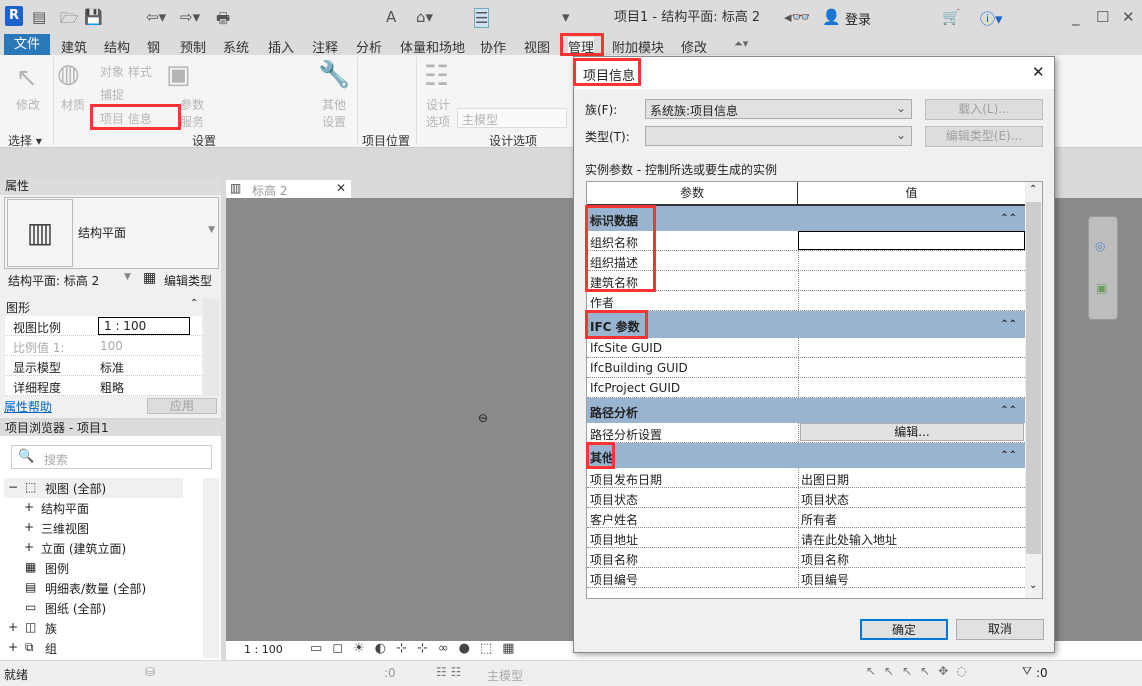 Image resolution: width=1142 pixels, height=686 pixels. Describe the element at coordinates (638, 46) in the screenshot. I see `tab-addins: 附加模块` at that location.